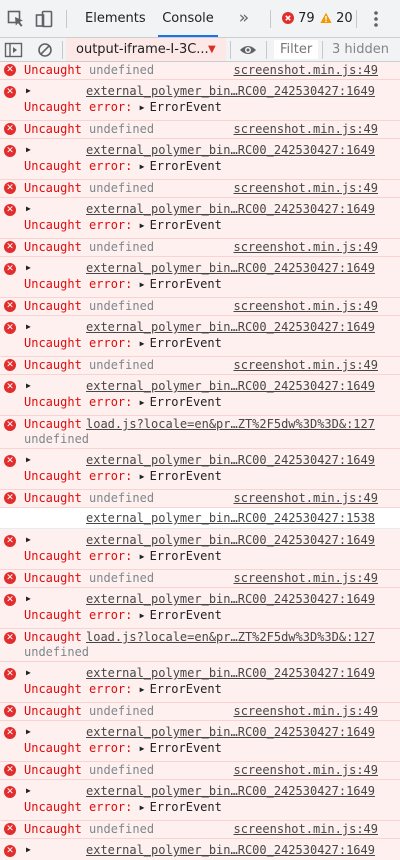 The height and width of the screenshot is (860, 400). What do you see at coordinates (44, 19) in the screenshot?
I see `device-toolbar-icon` at bounding box center [44, 19].